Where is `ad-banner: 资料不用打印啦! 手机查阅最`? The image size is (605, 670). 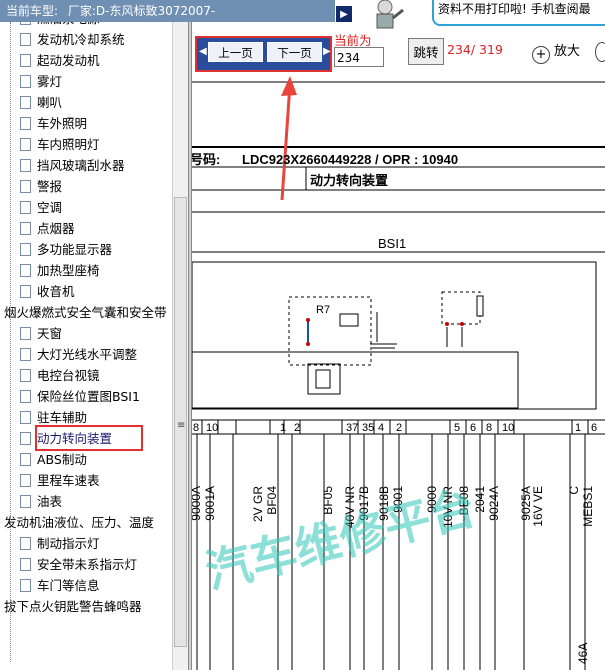 ad-banner: 资料不用打印啦! 手机查阅最 is located at coordinates (482, 15).